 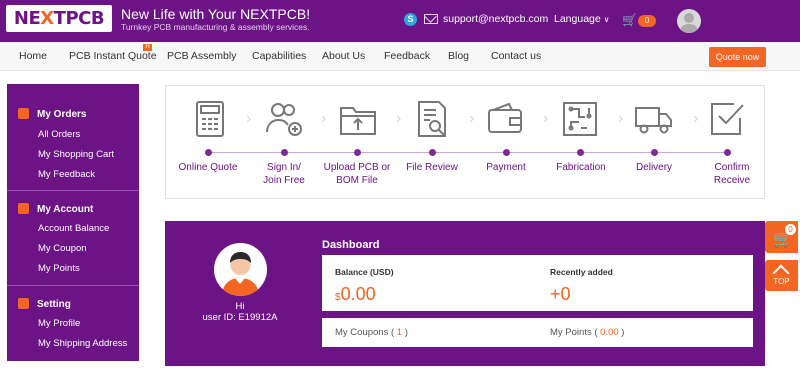 What do you see at coordinates (654, 167) in the screenshot?
I see `step-label-delivery: Delivery` at bounding box center [654, 167].